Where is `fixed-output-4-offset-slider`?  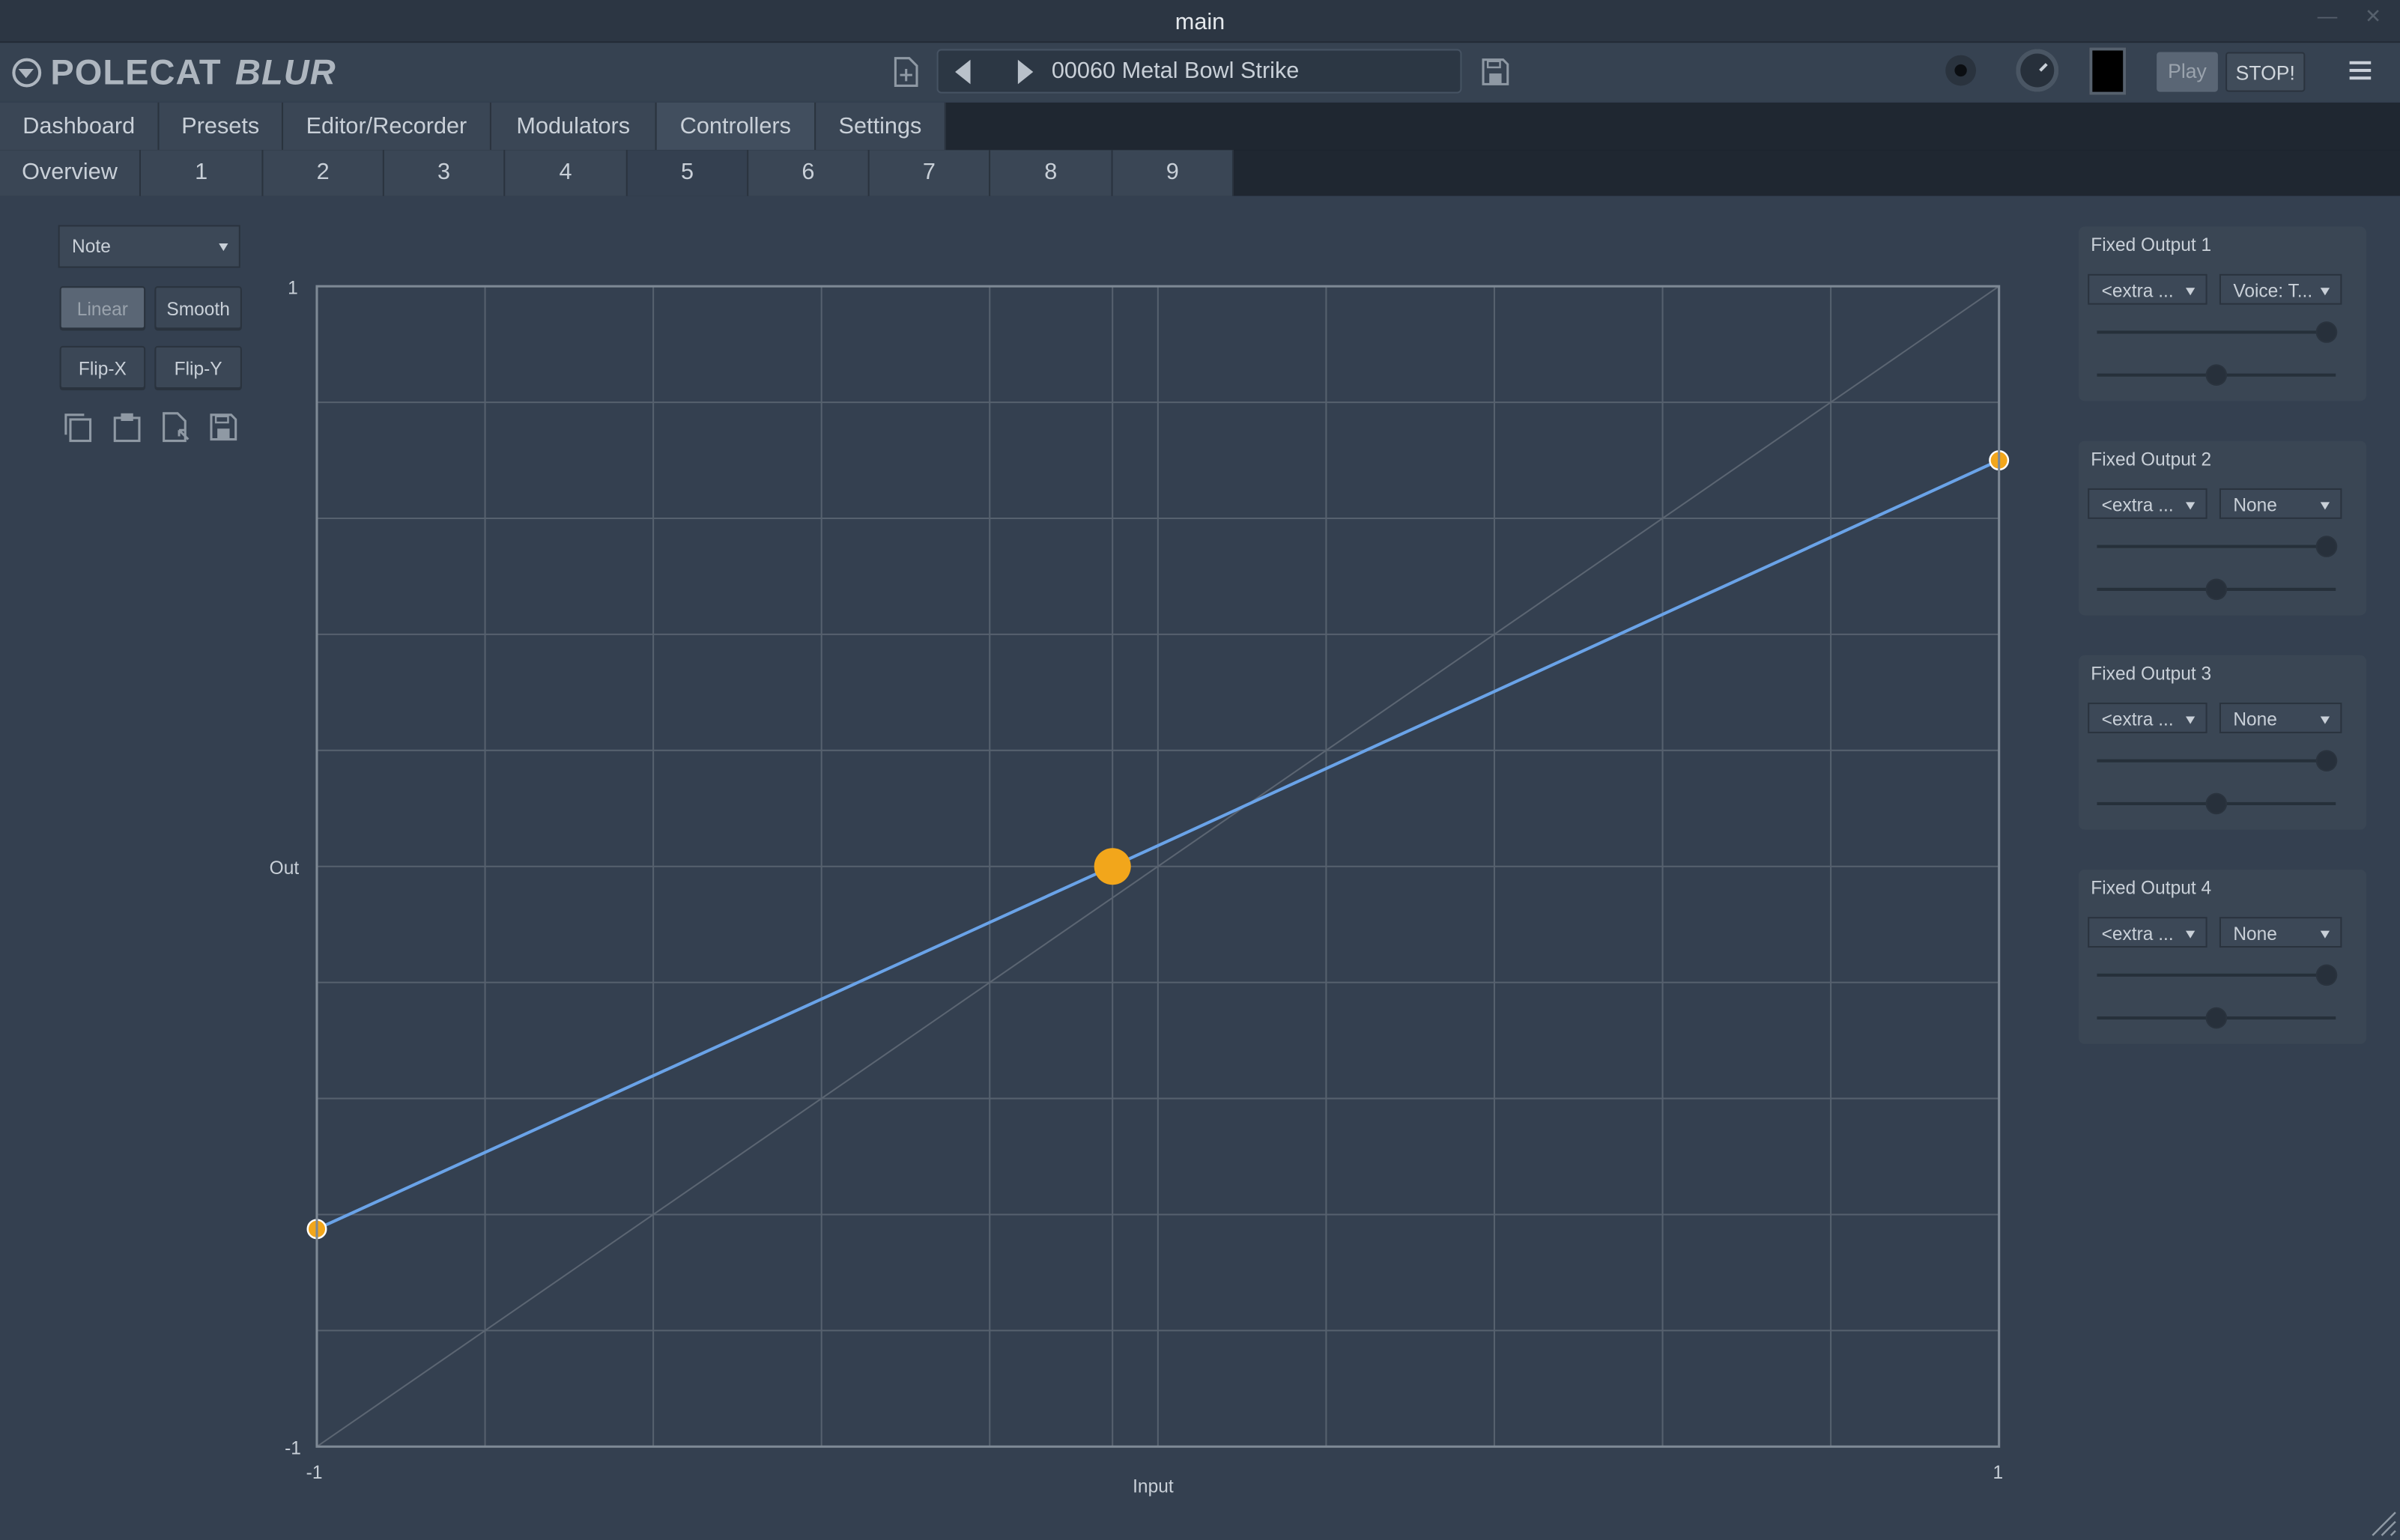
fixed-output-4-offset-slider is located at coordinates (2217, 1018).